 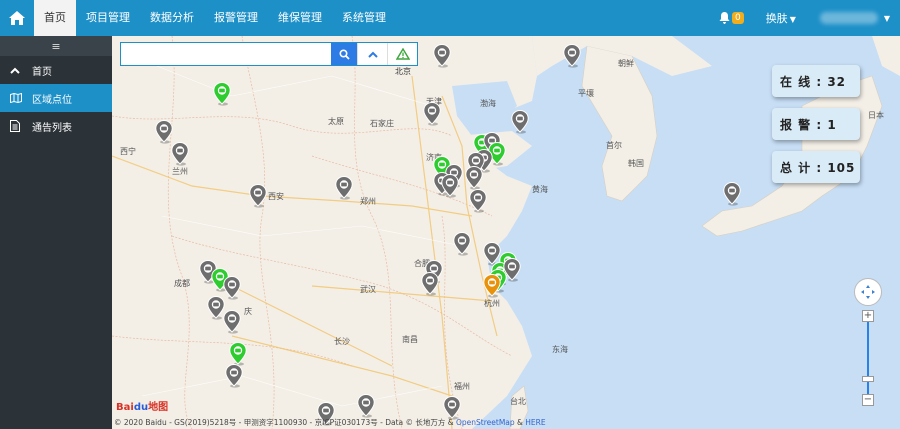 What do you see at coordinates (128, 151) in the screenshot?
I see `map-label-xining: 西宁` at bounding box center [128, 151].